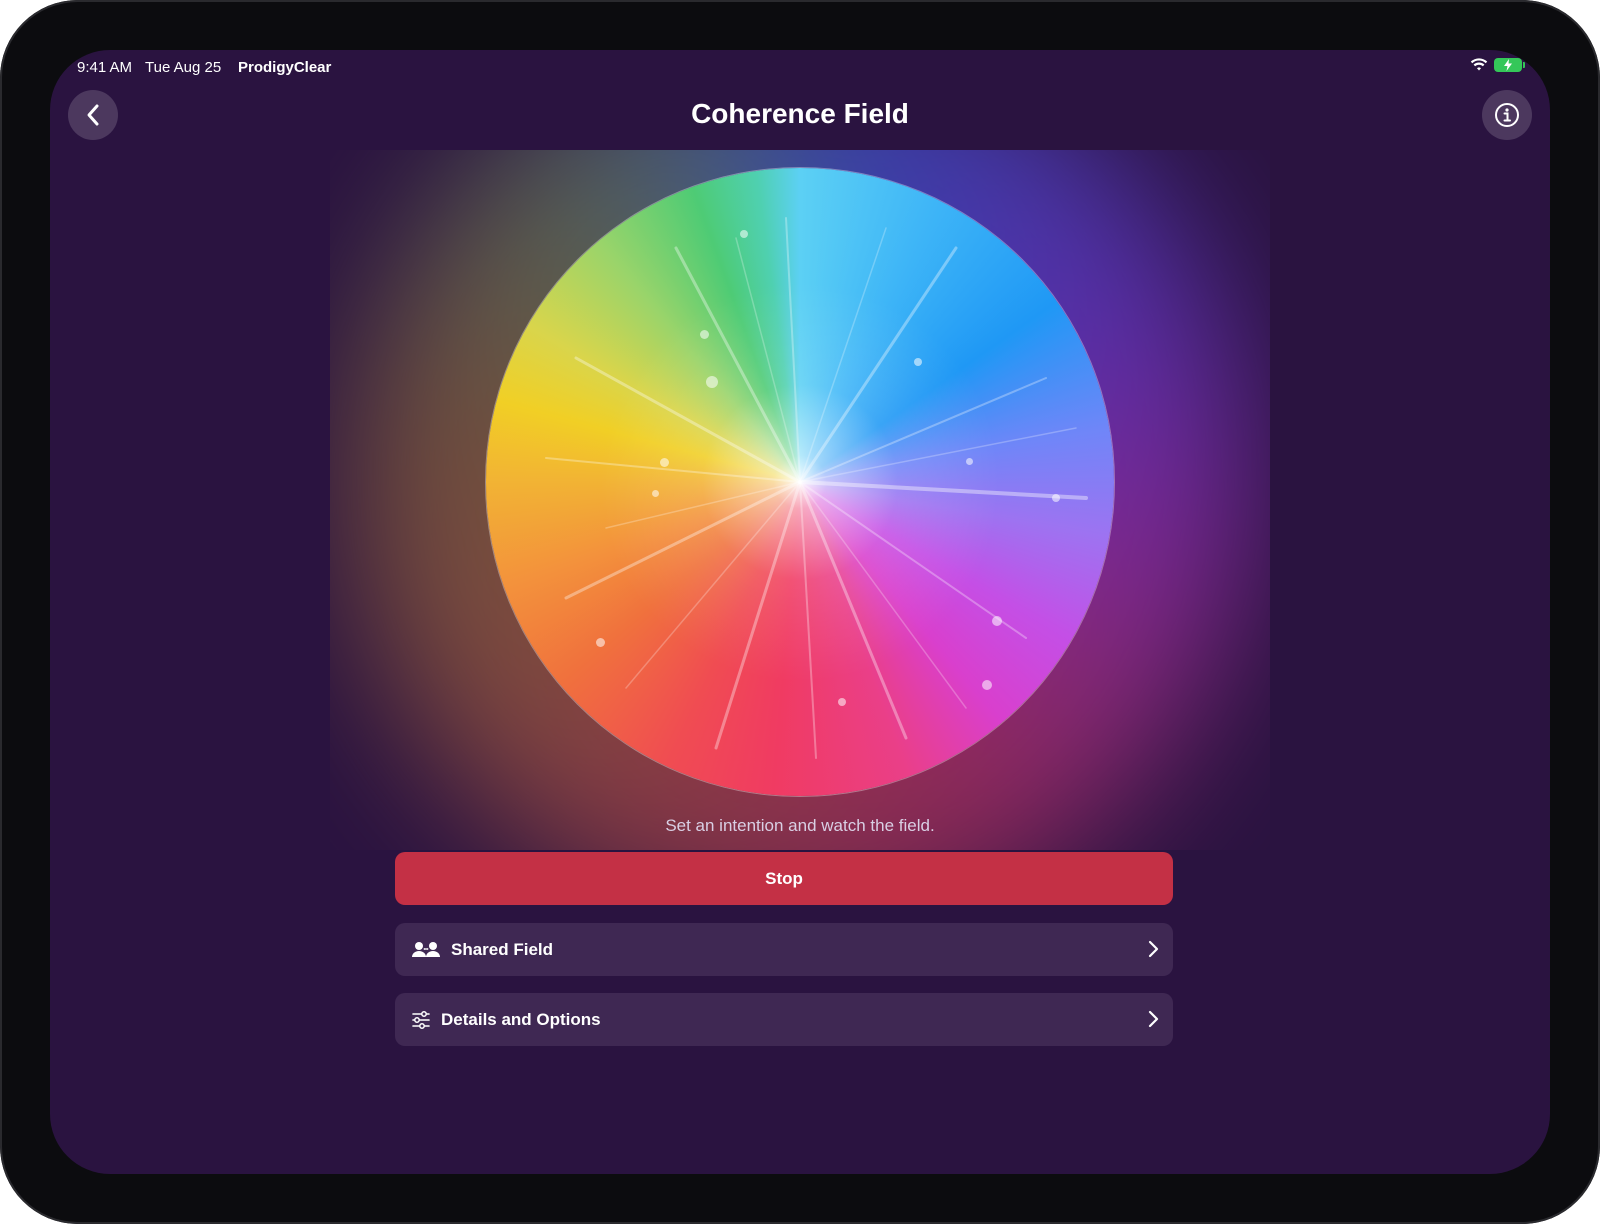  What do you see at coordinates (784, 878) in the screenshot?
I see `stop-button: Stop` at bounding box center [784, 878].